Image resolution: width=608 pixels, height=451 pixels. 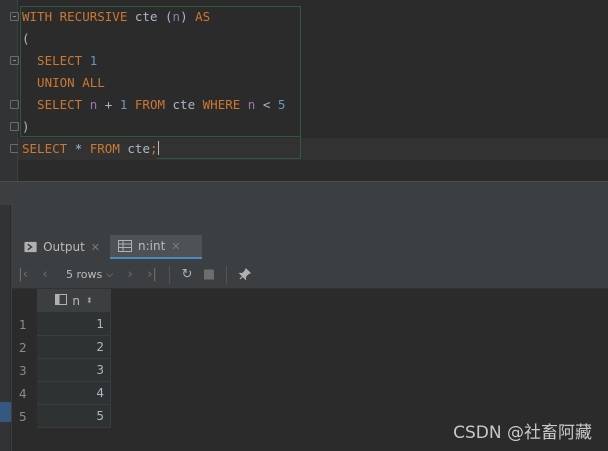 I want to click on pin-icon, so click(x=244, y=275).